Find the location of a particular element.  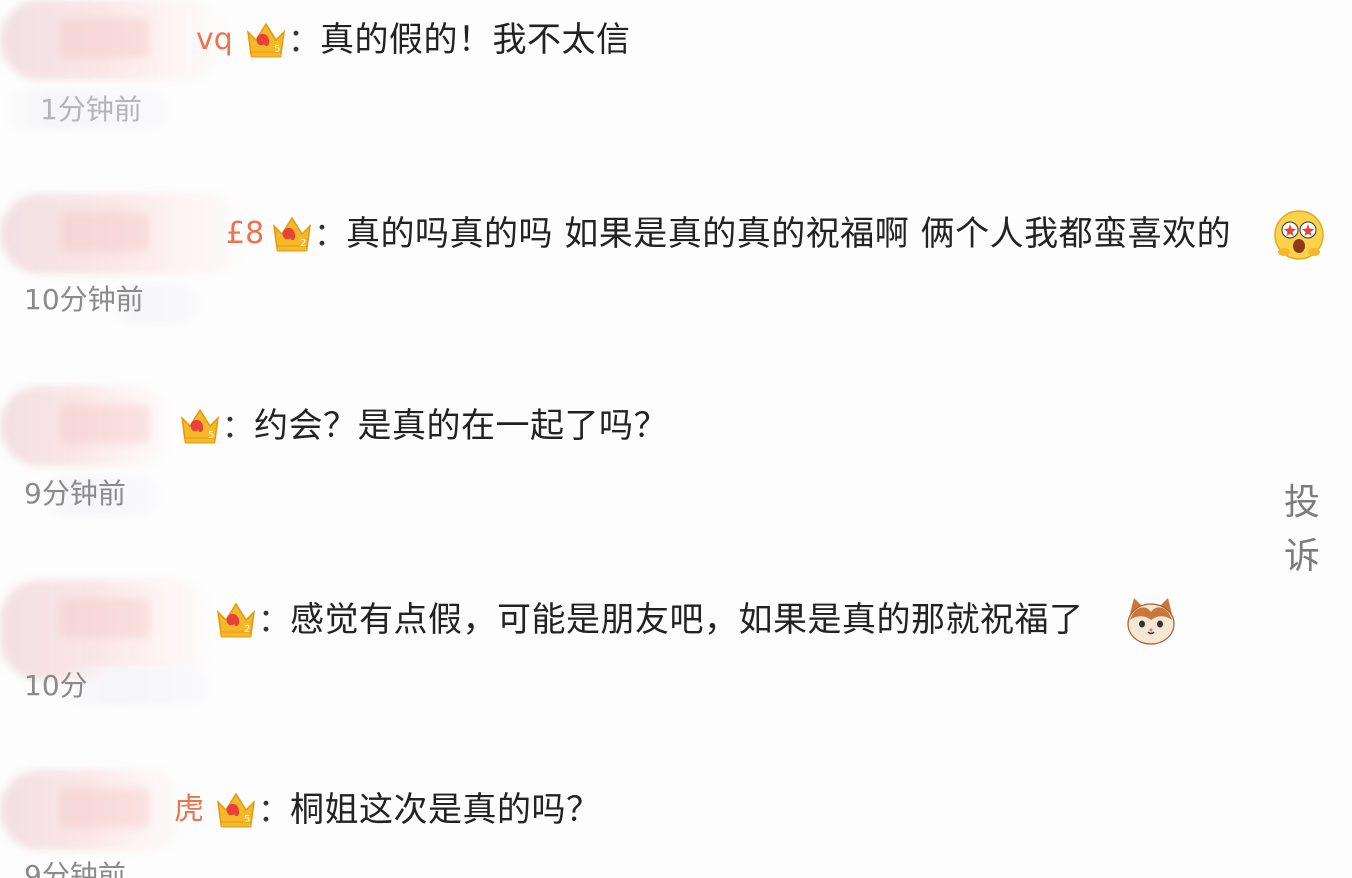

username: vq is located at coordinates (214, 40).